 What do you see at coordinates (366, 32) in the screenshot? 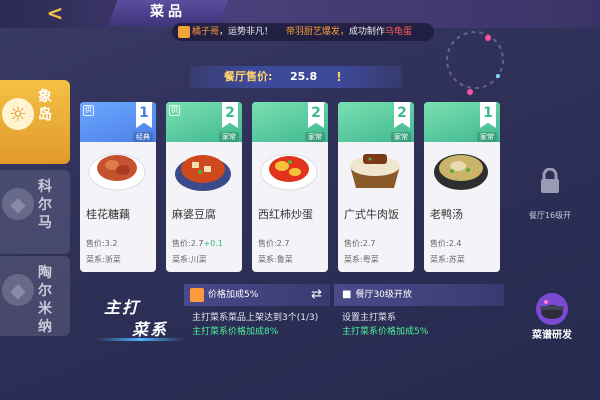
I see `ticker-part2: 成功制作` at bounding box center [366, 32].